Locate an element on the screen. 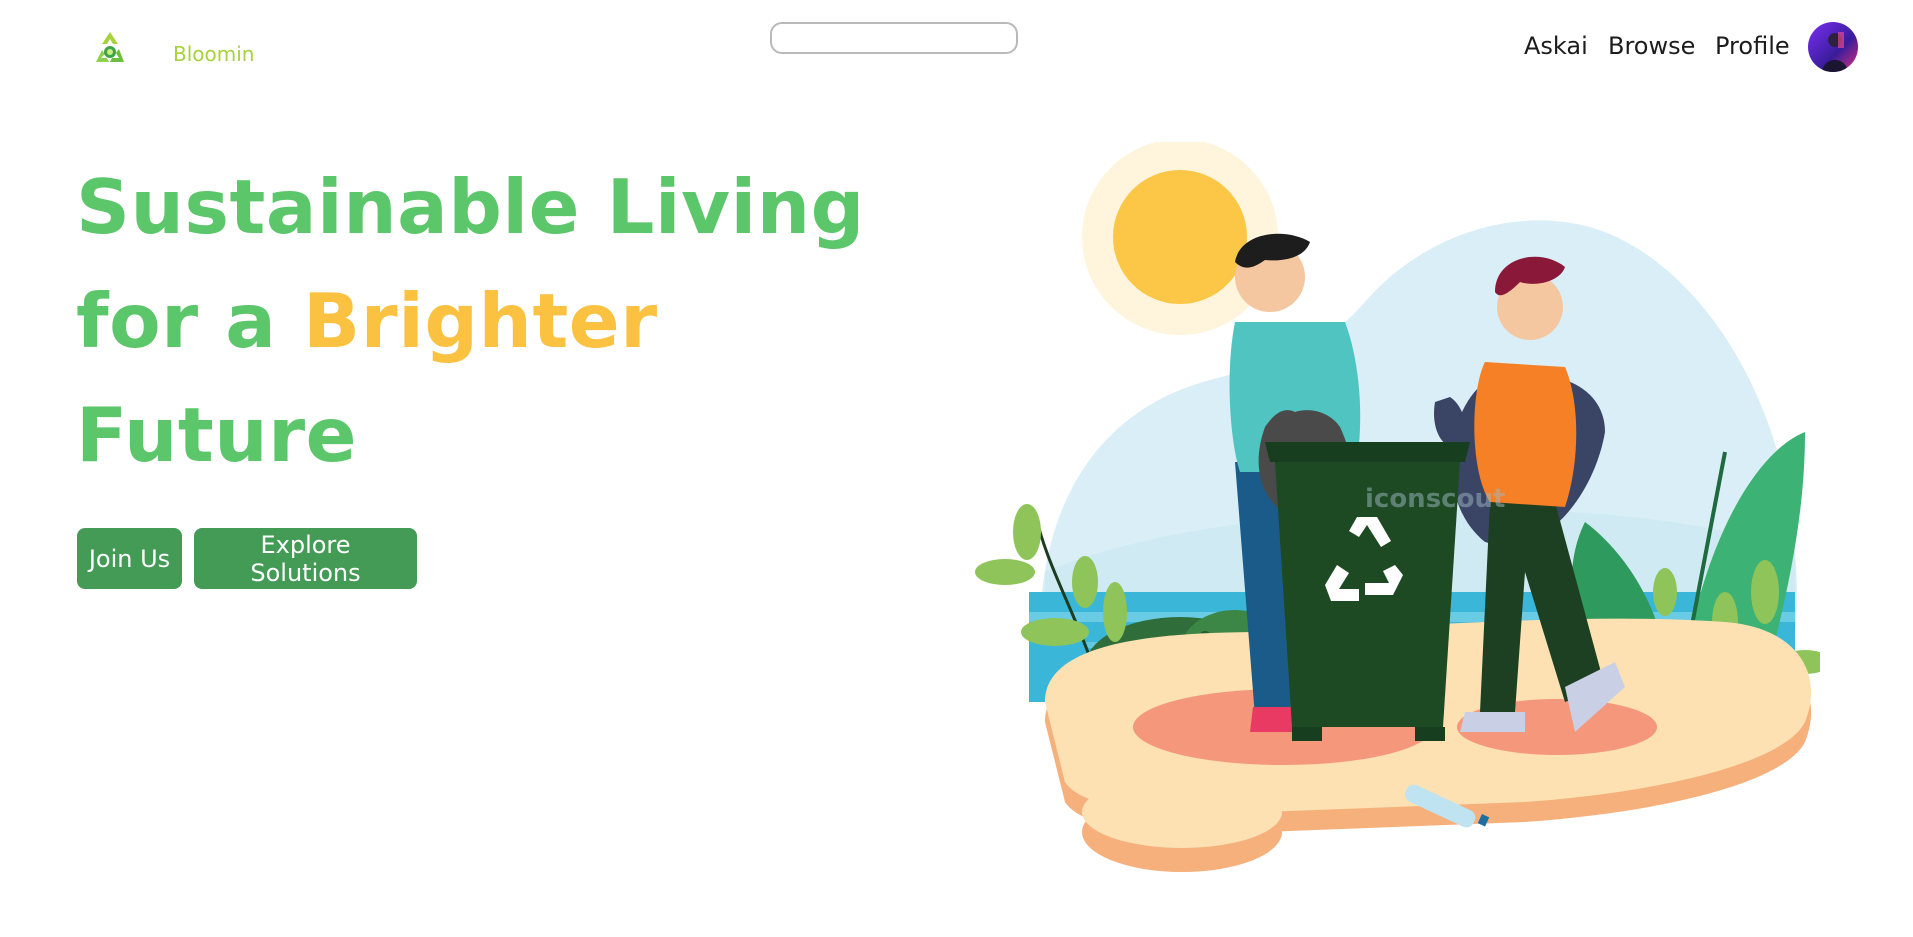  avatar-image is located at coordinates (1833, 47).